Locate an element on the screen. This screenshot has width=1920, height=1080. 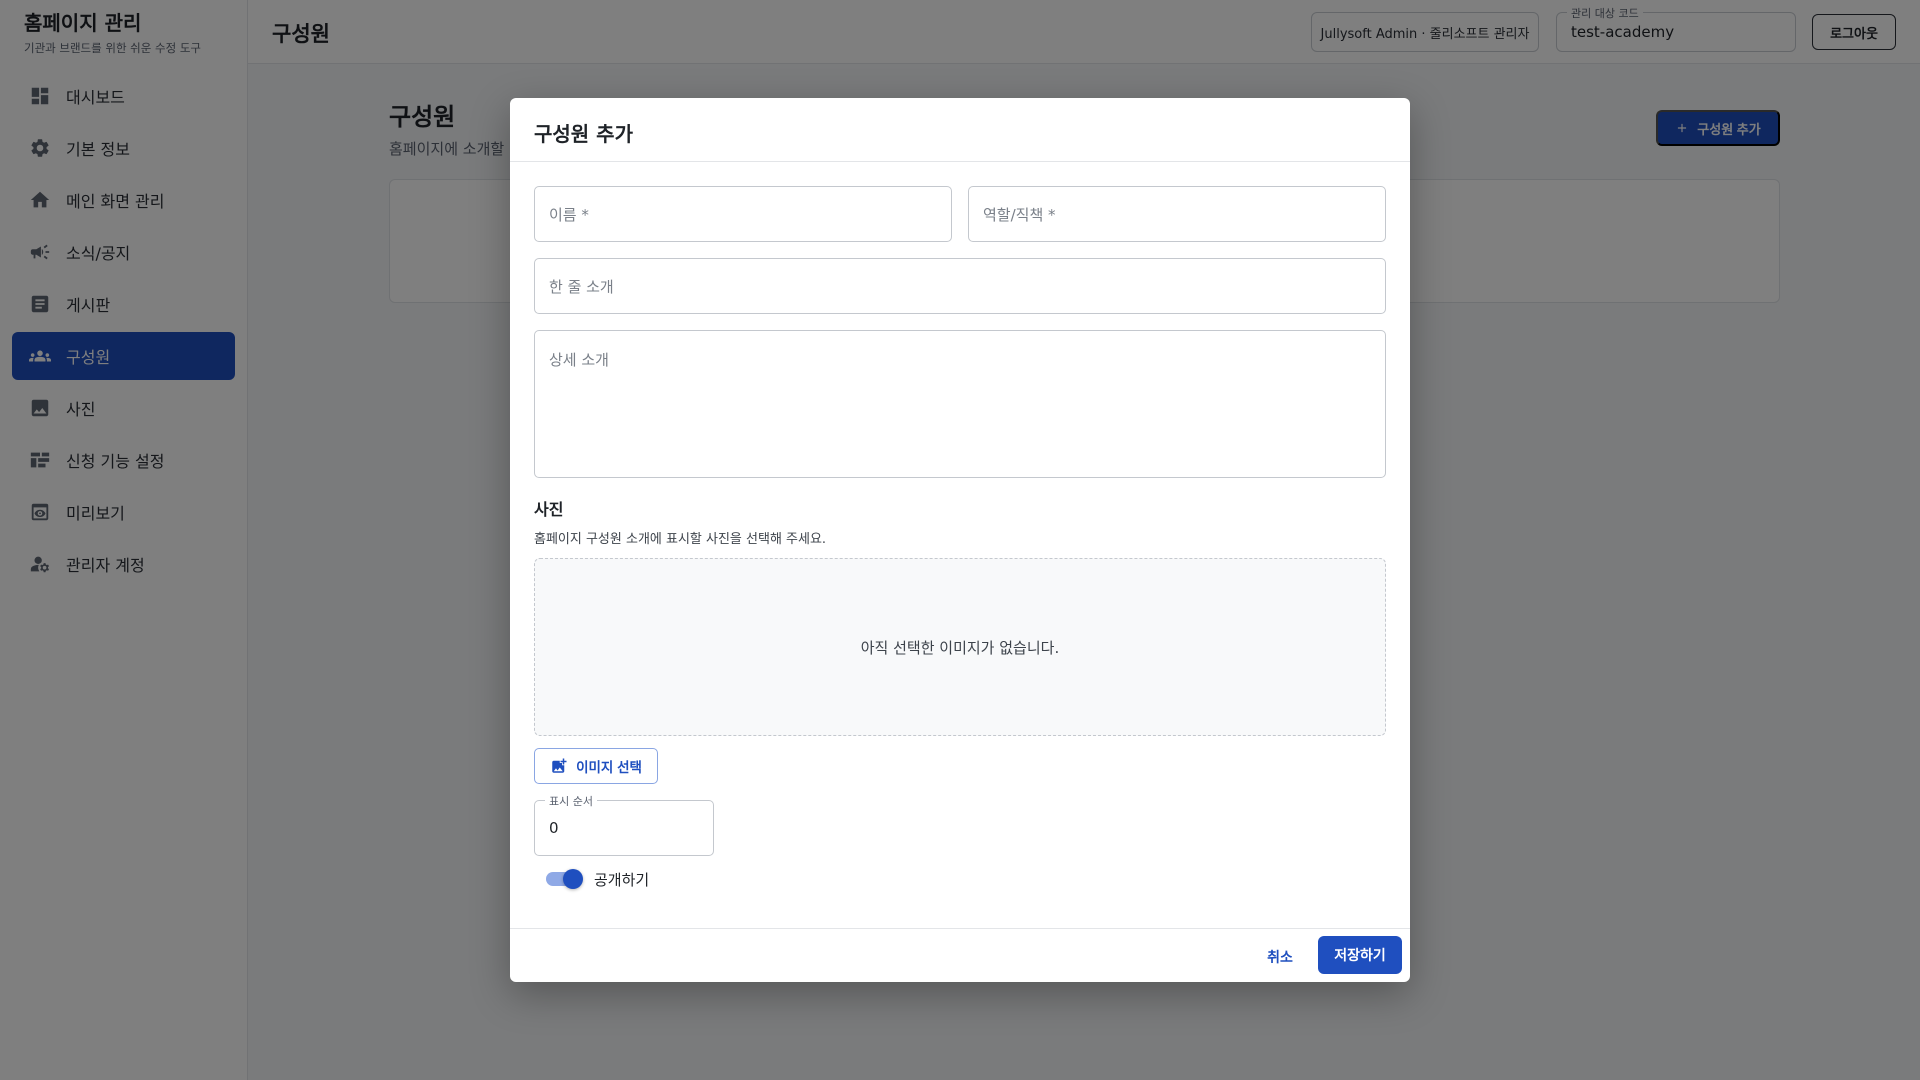
role-placeholder: 역할/직책 * is located at coordinates (1019, 215).